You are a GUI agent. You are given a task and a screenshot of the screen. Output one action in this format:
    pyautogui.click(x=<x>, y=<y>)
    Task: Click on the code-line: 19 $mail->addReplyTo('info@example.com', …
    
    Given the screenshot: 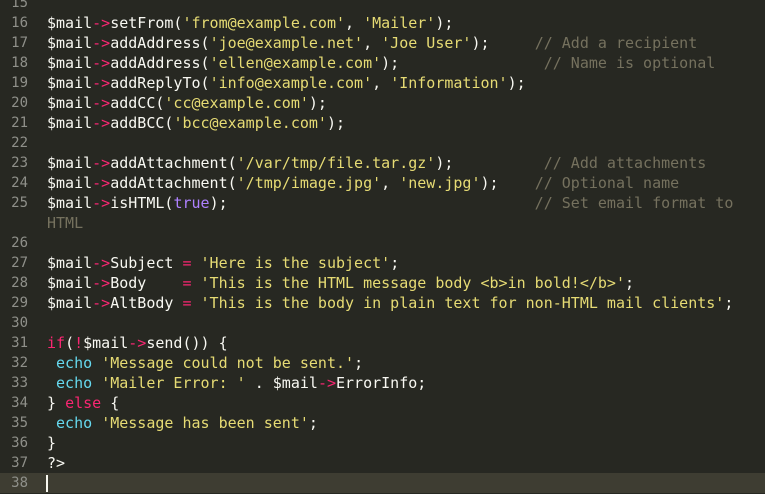 What is the action you would take?
    pyautogui.click(x=382, y=83)
    